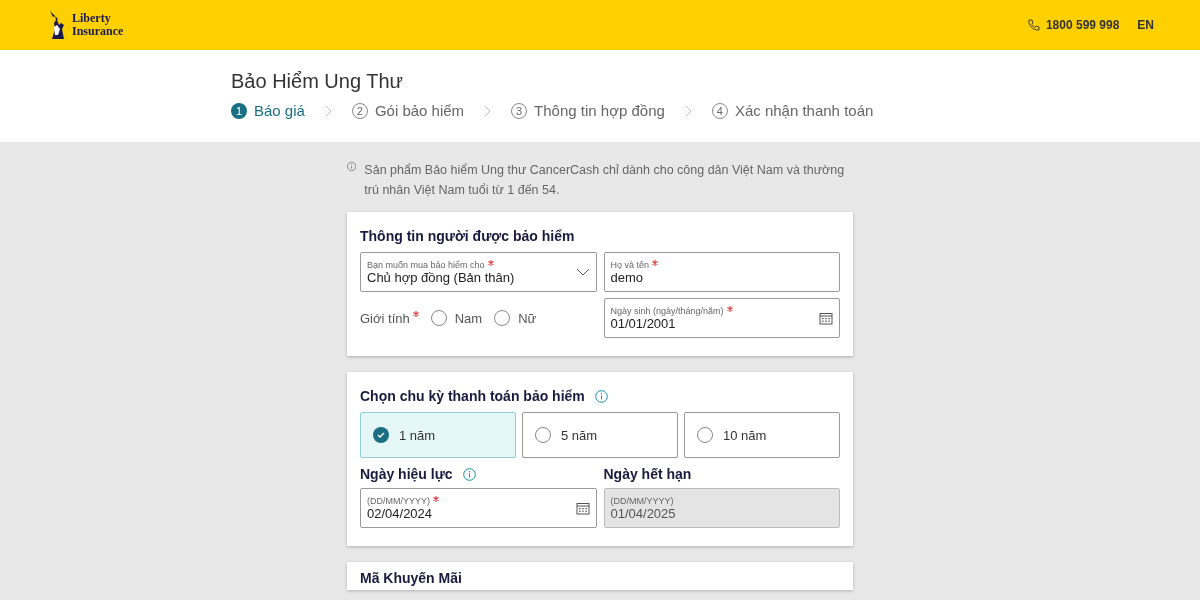  What do you see at coordinates (406, 474) in the screenshot?
I see `field-heading: Ngày hiệu lực` at bounding box center [406, 474].